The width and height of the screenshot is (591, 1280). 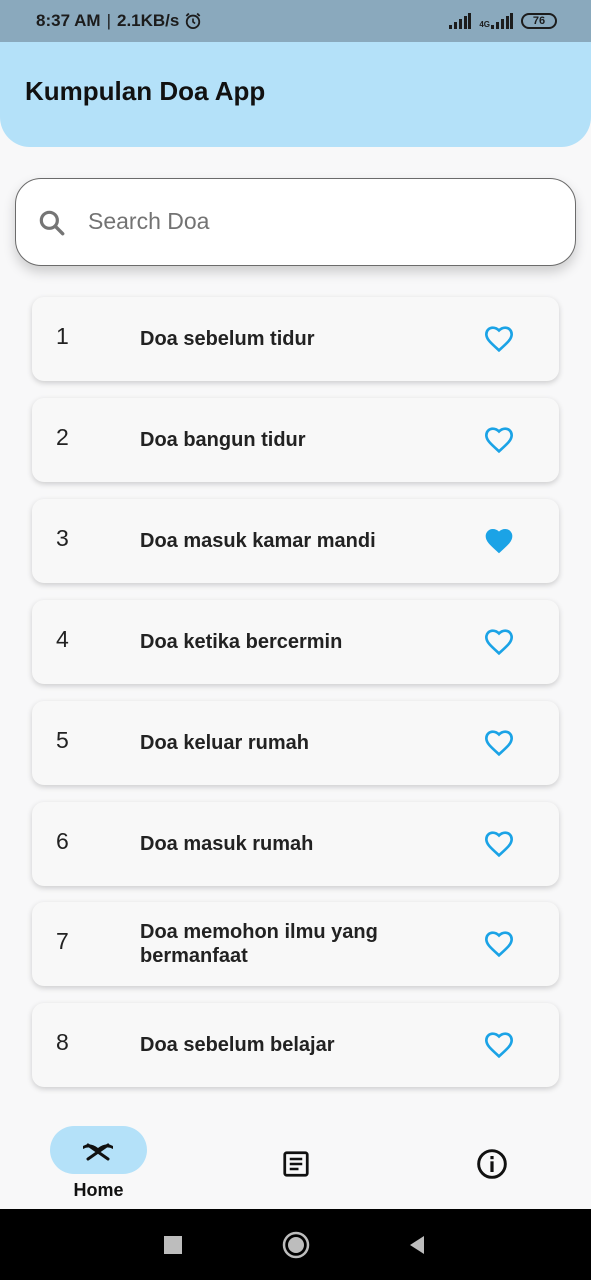 What do you see at coordinates (148, 20) in the screenshot?
I see `status-speed: 2.1KB/s` at bounding box center [148, 20].